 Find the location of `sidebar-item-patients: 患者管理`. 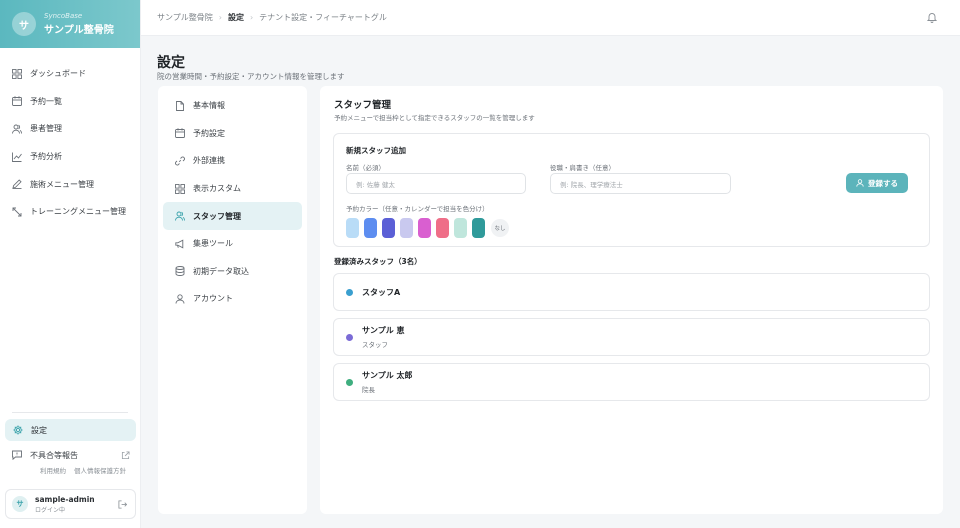

sidebar-item-patients: 患者管理 is located at coordinates (70, 129).